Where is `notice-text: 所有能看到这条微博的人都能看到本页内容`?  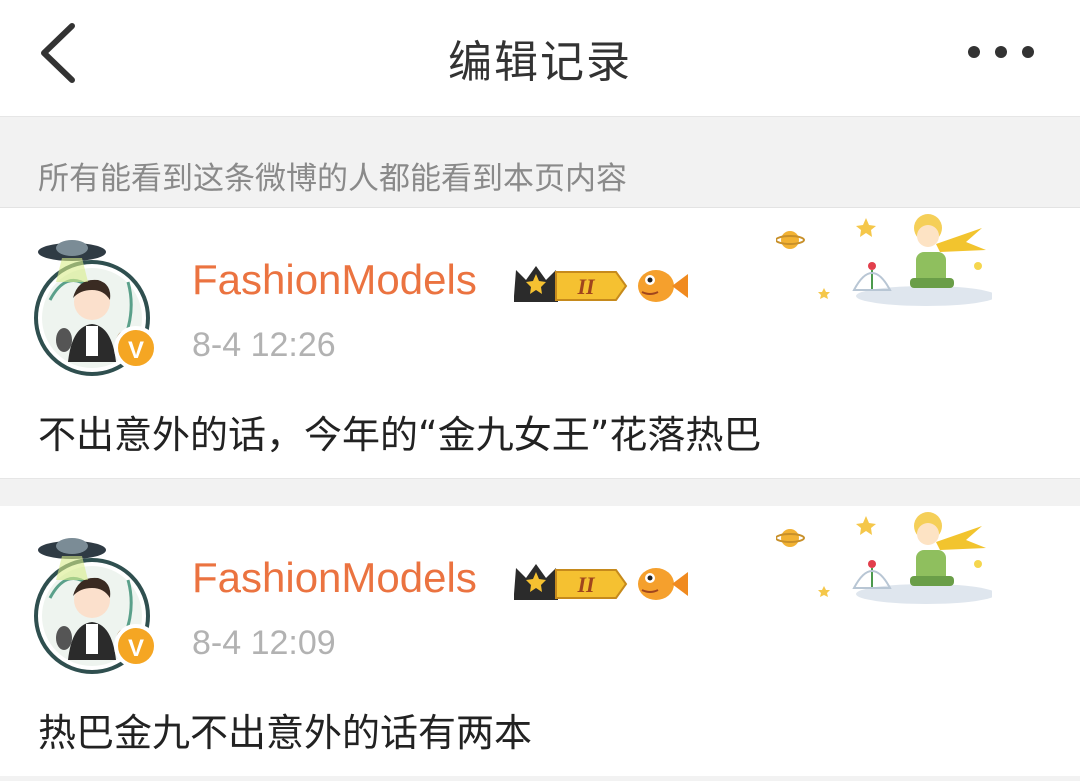
notice-text: 所有能看到这条微博的人都能看到本页内容 is located at coordinates (332, 179).